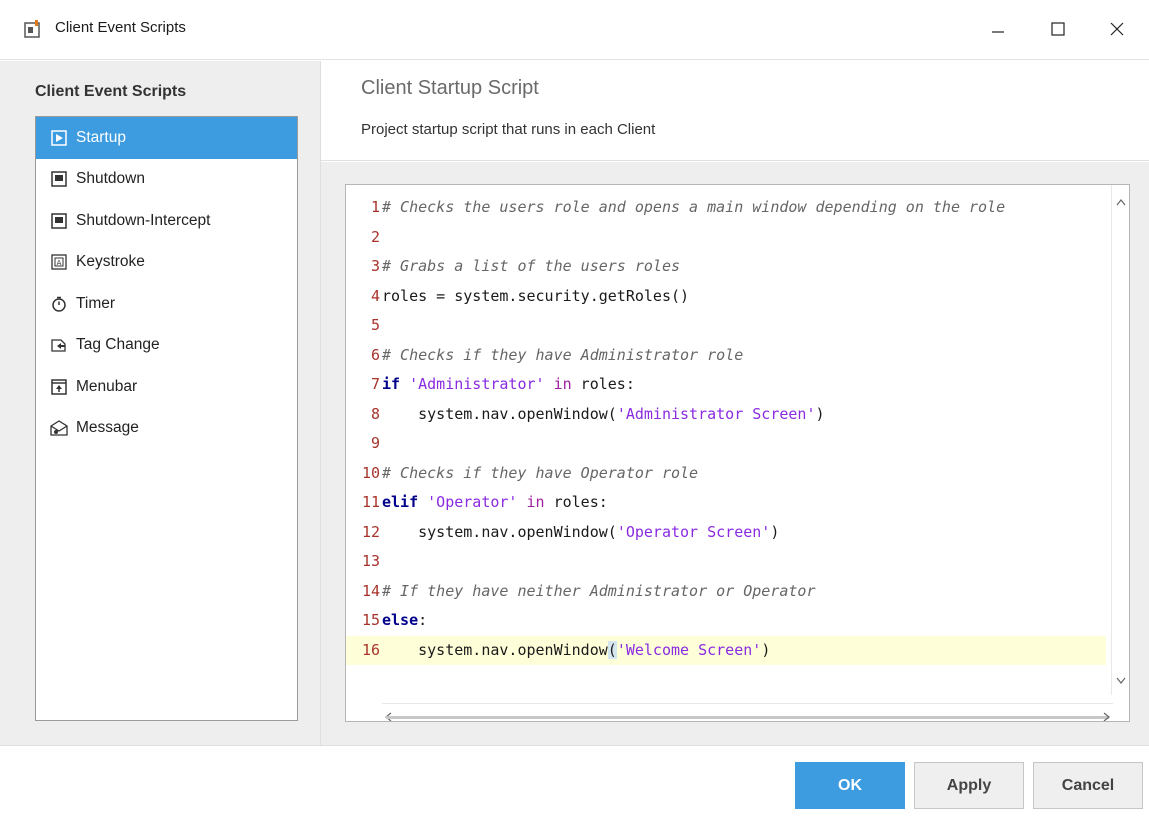 Image resolution: width=1149 pixels, height=816 pixels. What do you see at coordinates (375, 325) in the screenshot?
I see `line-number: 5` at bounding box center [375, 325].